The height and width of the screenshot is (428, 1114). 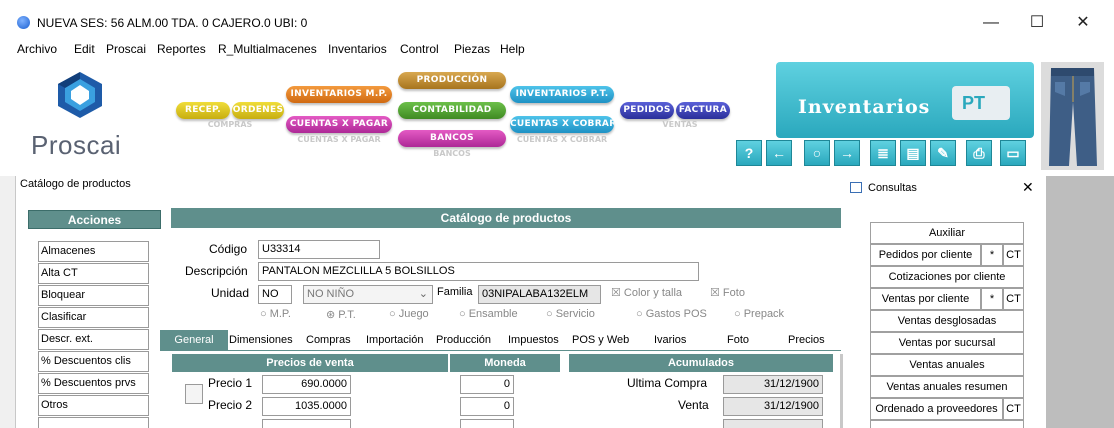 I want to click on menu-piezas: Piezas, so click(x=472, y=49).